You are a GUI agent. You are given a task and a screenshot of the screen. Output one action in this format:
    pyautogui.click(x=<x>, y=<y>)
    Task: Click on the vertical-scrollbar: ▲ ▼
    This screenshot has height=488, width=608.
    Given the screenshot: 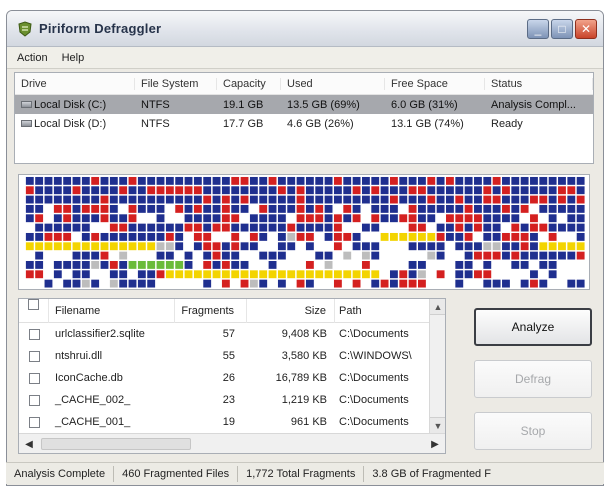 What is the action you would take?
    pyautogui.click(x=437, y=366)
    